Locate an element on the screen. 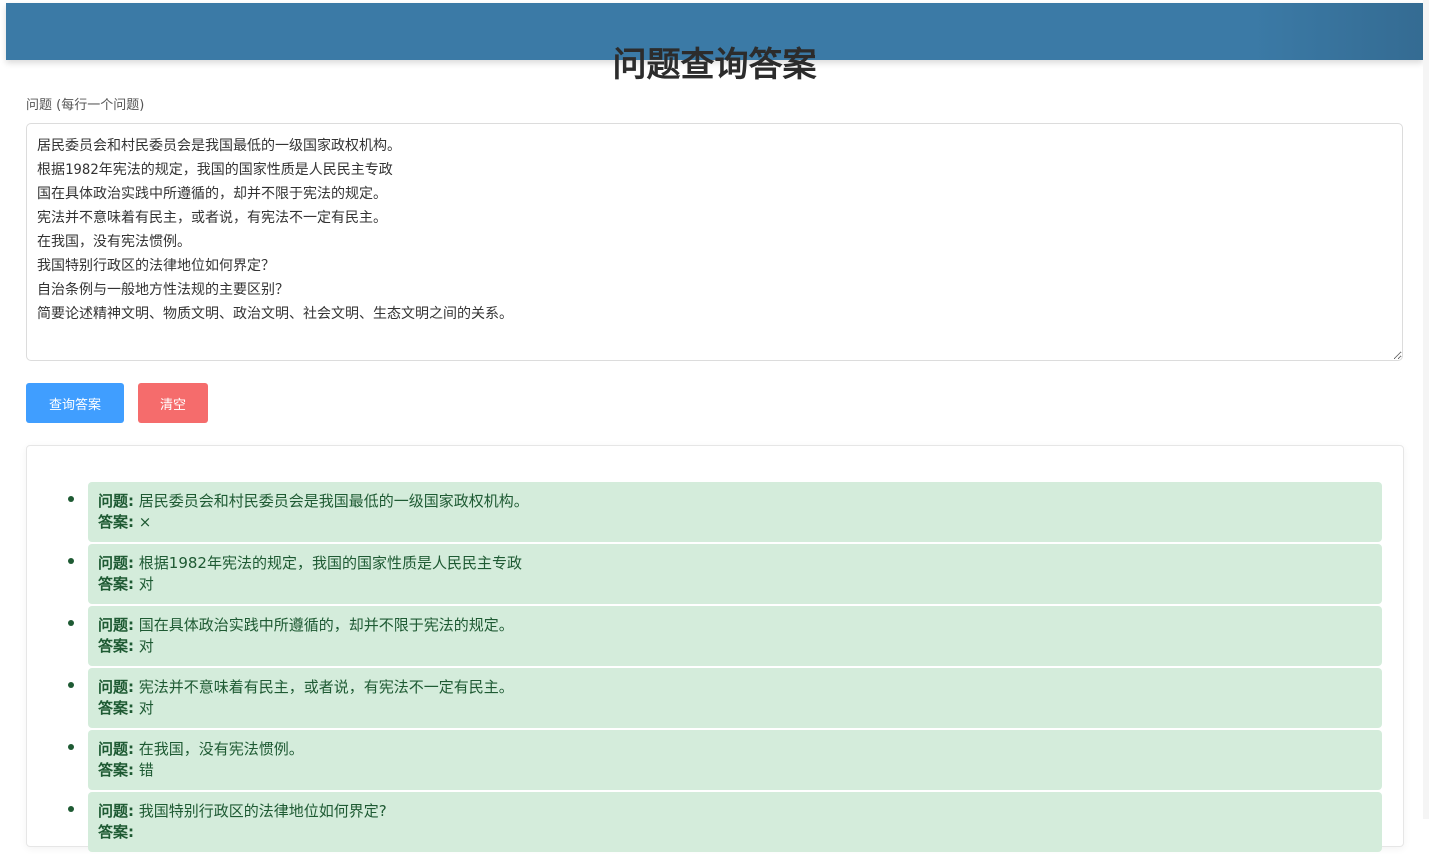 The width and height of the screenshot is (1429, 854). result-question: 在我国，没有宪法惯例。 is located at coordinates (221, 749).